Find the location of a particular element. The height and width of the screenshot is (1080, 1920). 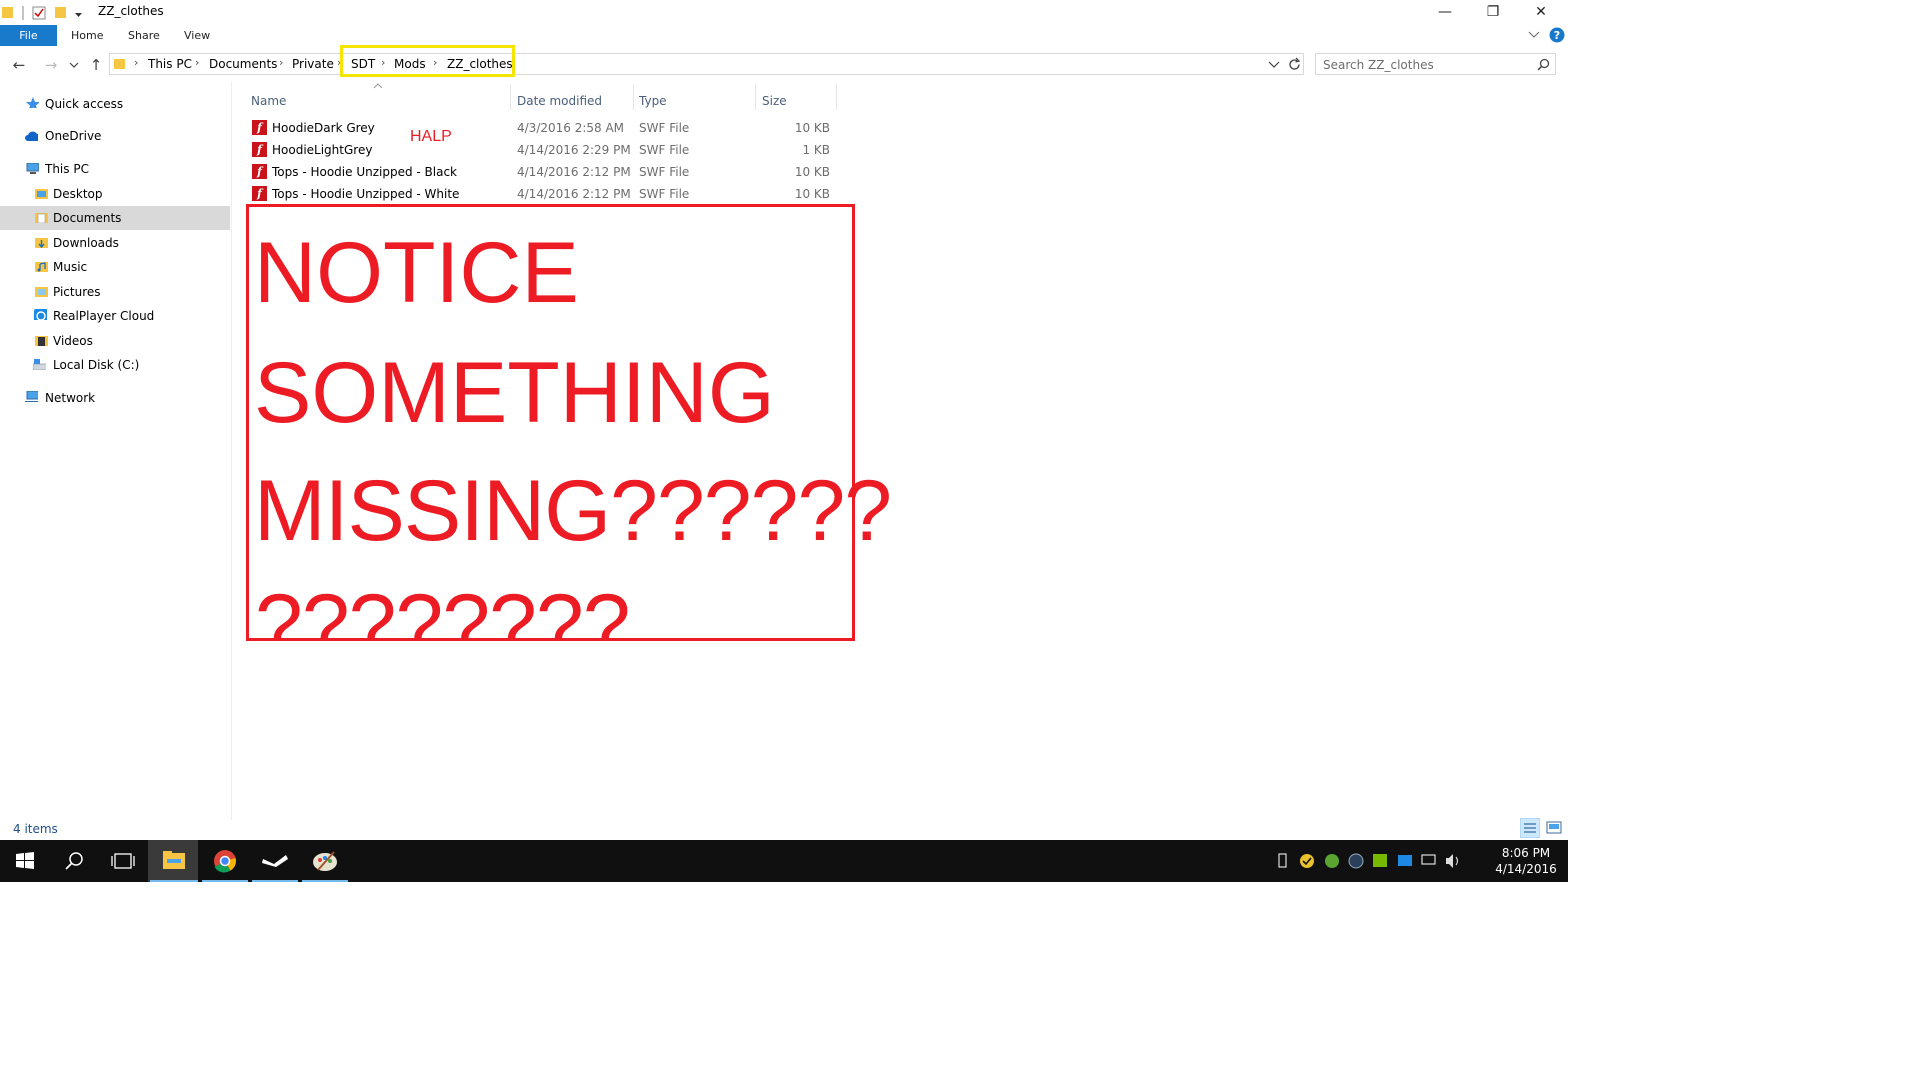

system-tray is located at coordinates (1378, 861).